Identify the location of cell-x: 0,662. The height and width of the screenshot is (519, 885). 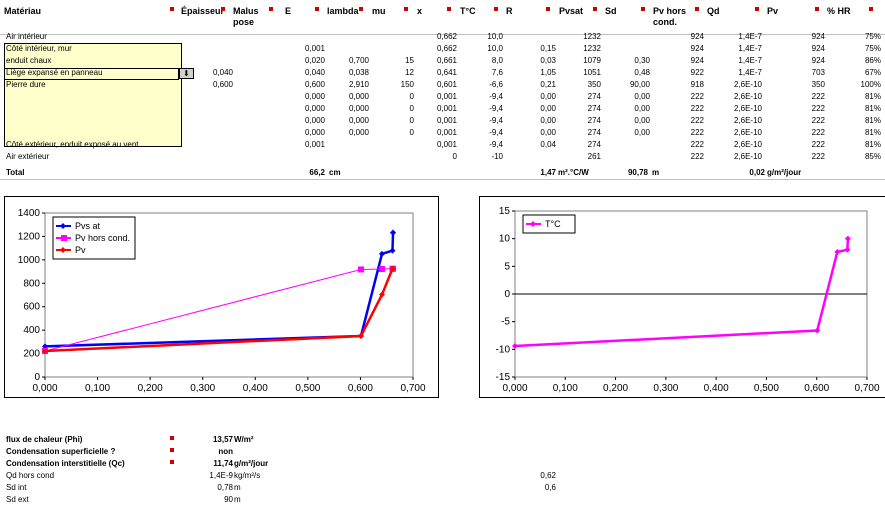
(446, 36).